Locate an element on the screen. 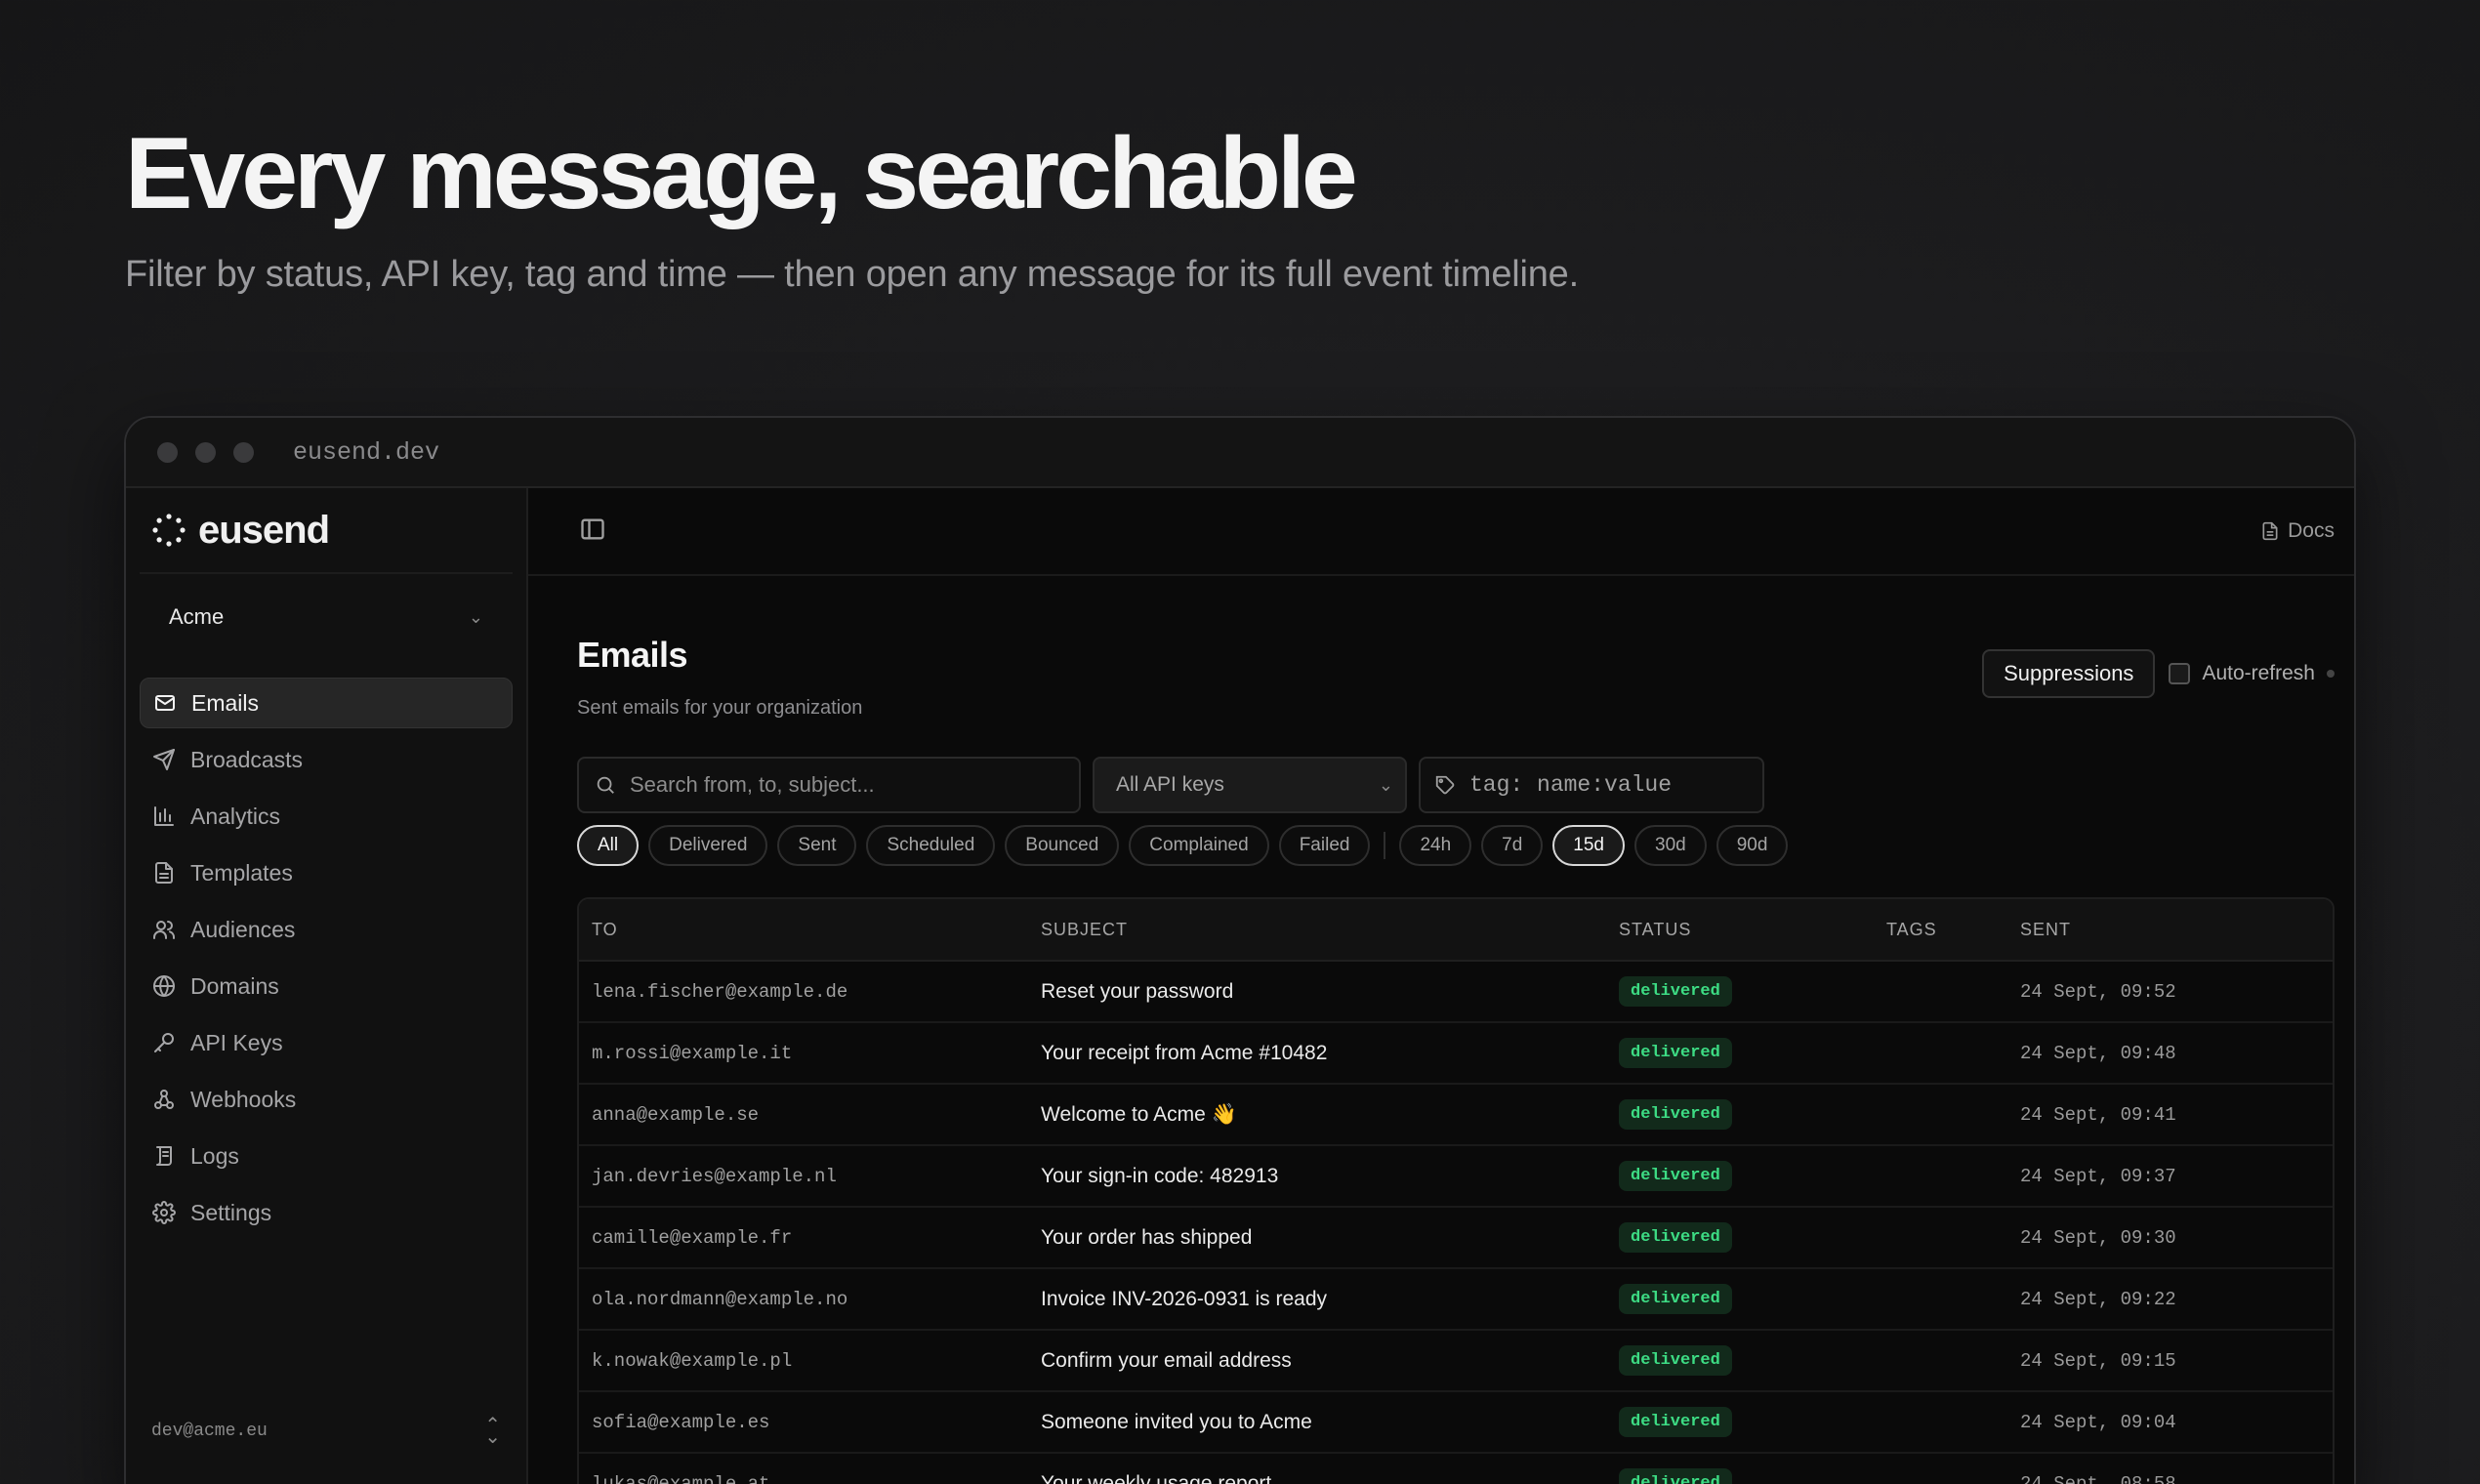 The width and height of the screenshot is (2480, 1484). email-subject: Your receipt from Acme #10482 is located at coordinates (1184, 1053).